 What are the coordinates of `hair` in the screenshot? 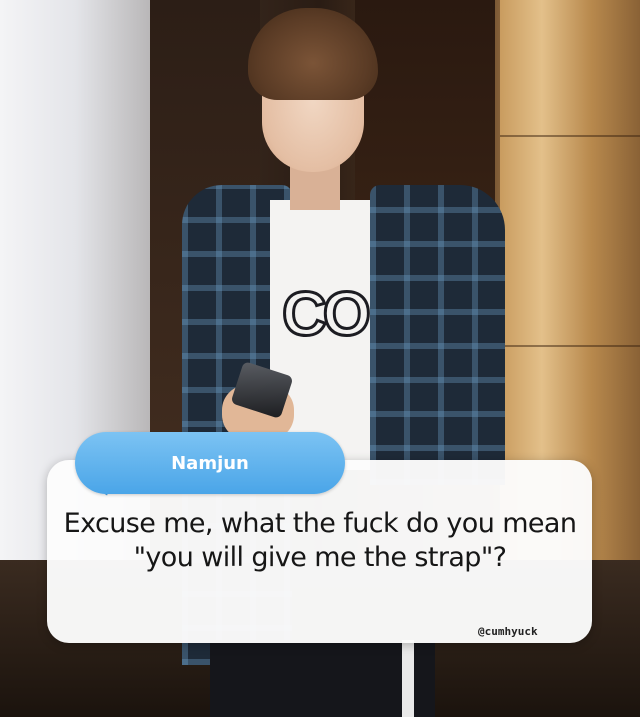 It's located at (313, 54).